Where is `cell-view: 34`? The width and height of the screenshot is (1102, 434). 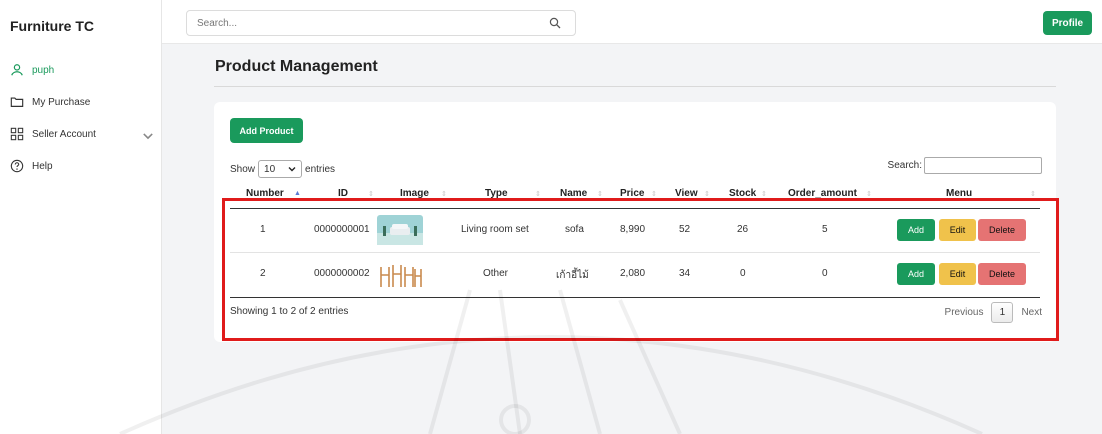 cell-view: 34 is located at coordinates (685, 273).